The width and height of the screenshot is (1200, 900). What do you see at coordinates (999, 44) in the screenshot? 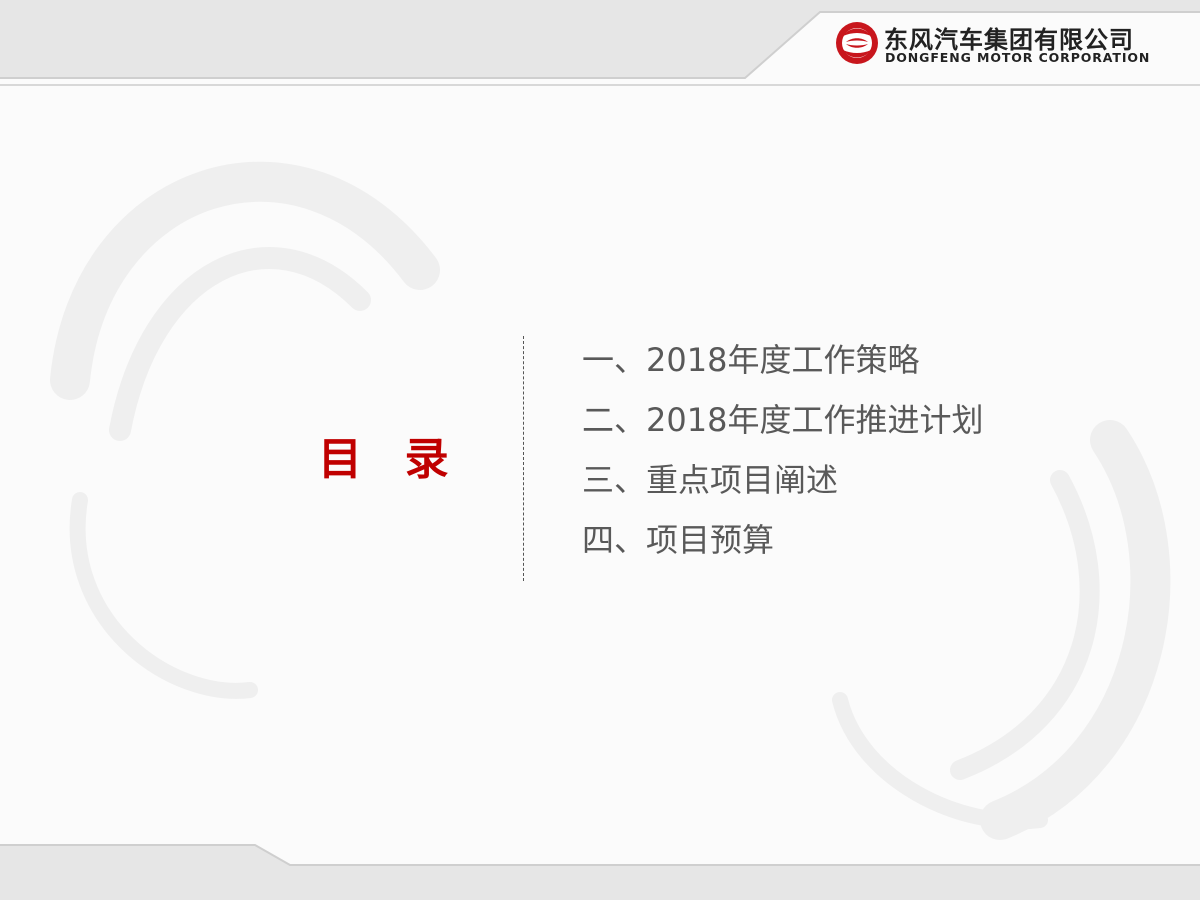
I see `company-logo: 东风汽车集团有限公司 DONGFENG MOTOR CORPORATION` at bounding box center [999, 44].